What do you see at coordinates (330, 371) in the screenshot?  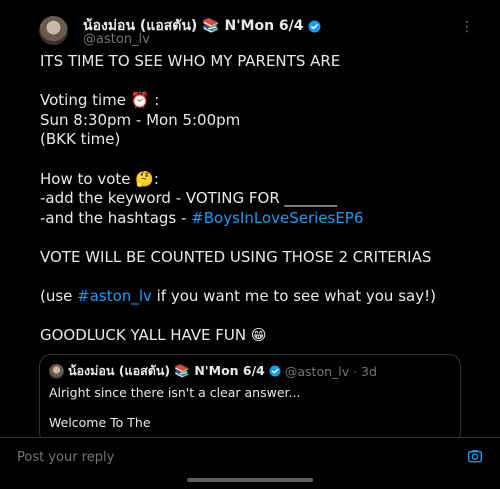 I see `quoted-meta: @aston_lv · 3d` at bounding box center [330, 371].